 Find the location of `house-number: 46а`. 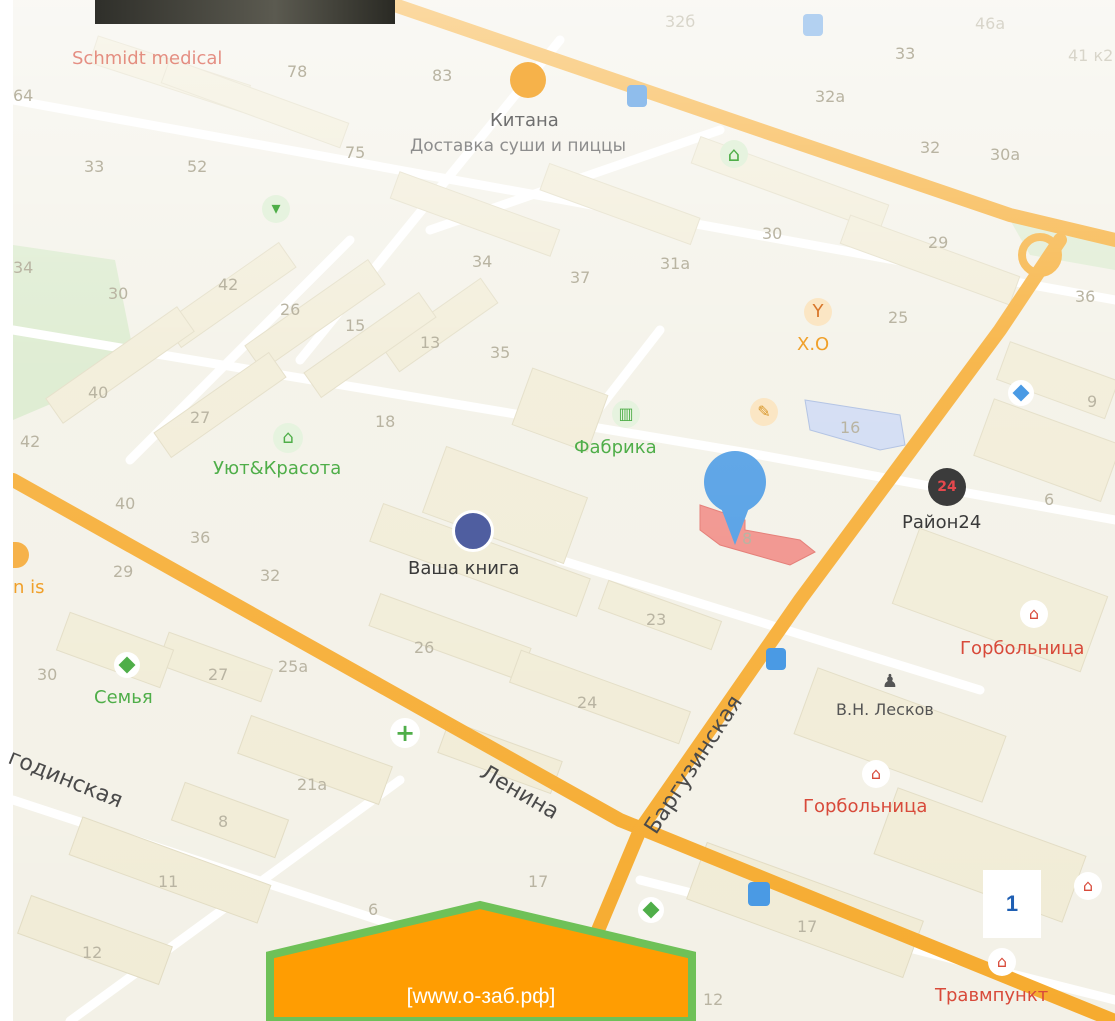

house-number: 46а is located at coordinates (990, 23).